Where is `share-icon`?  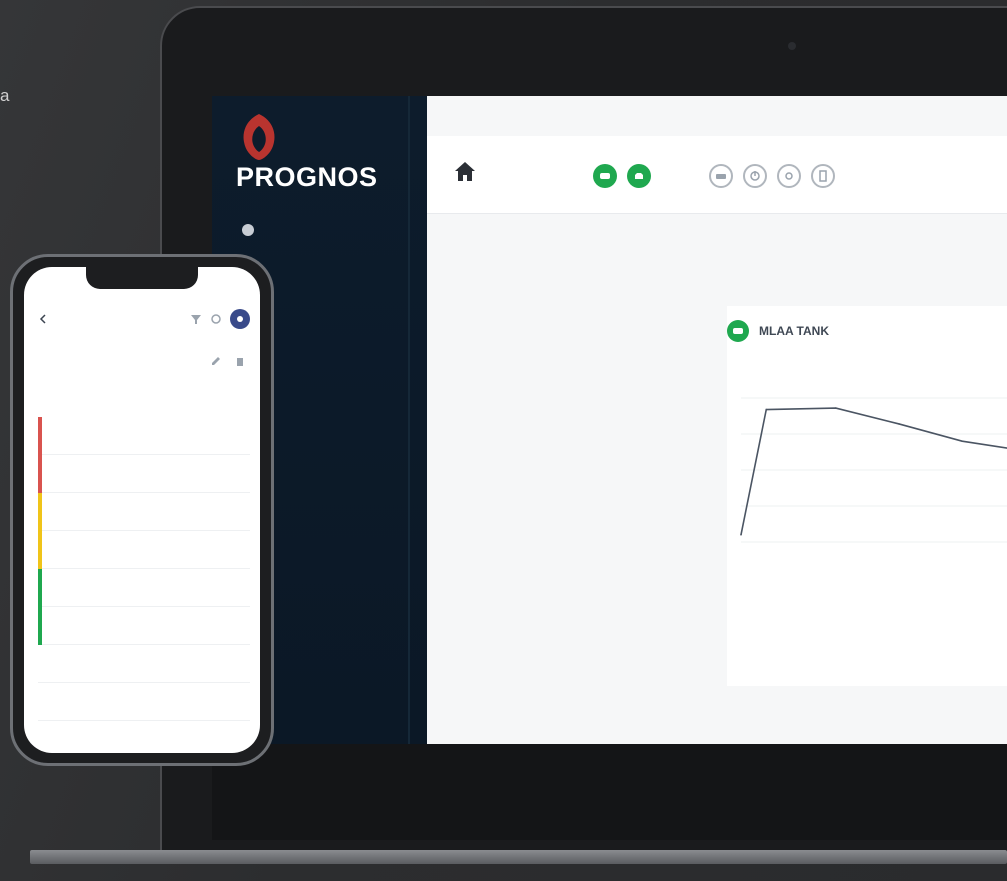
share-icon is located at coordinates (216, 319).